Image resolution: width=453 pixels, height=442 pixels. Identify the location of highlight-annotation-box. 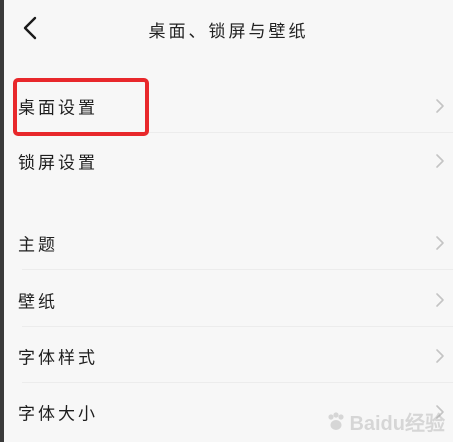
(81, 107).